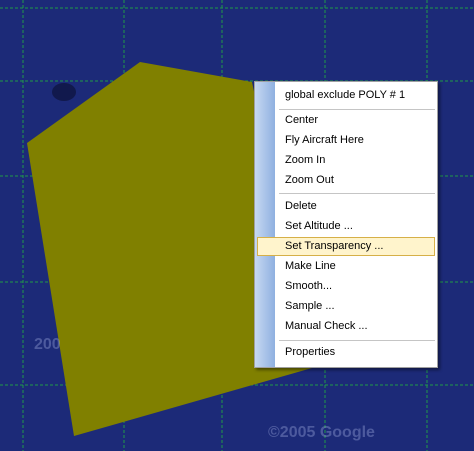 The height and width of the screenshot is (451, 474). I want to click on menu-item-fly-aircraft-here: Fly Aircraft Here, so click(346, 140).